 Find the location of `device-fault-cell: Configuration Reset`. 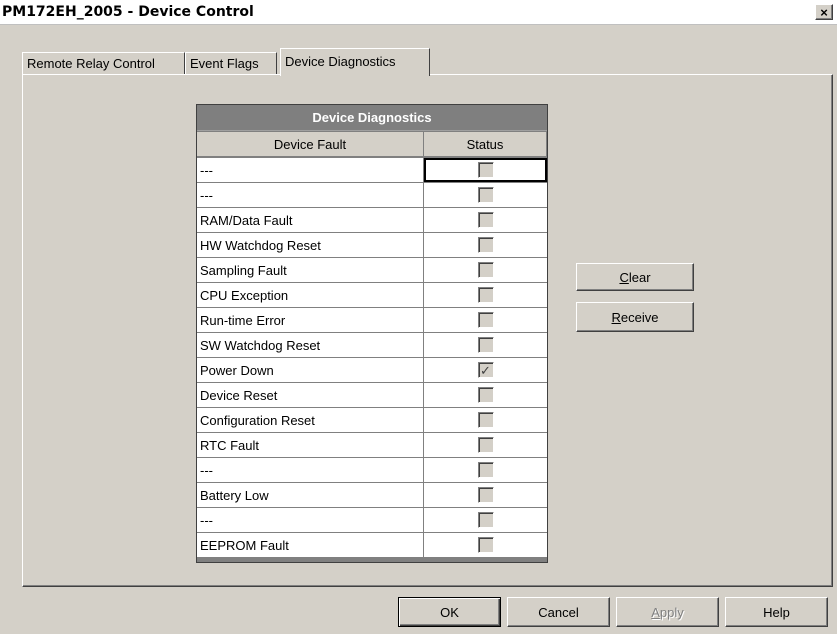

device-fault-cell: Configuration Reset is located at coordinates (310, 420).